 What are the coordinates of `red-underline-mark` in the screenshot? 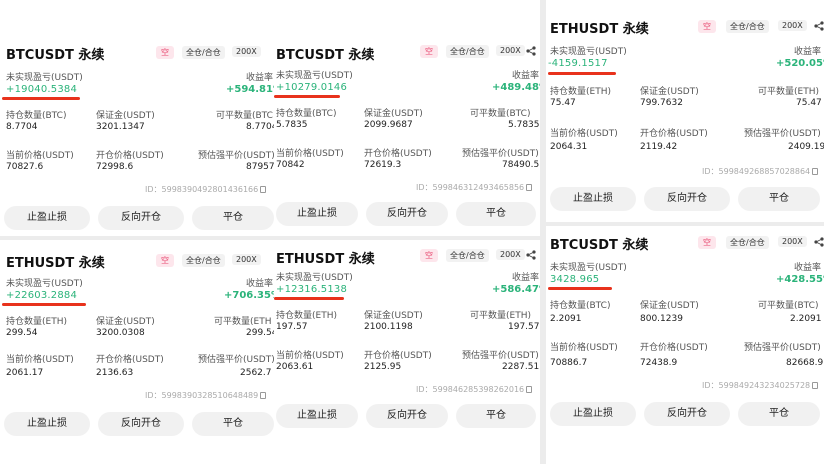 It's located at (580, 288).